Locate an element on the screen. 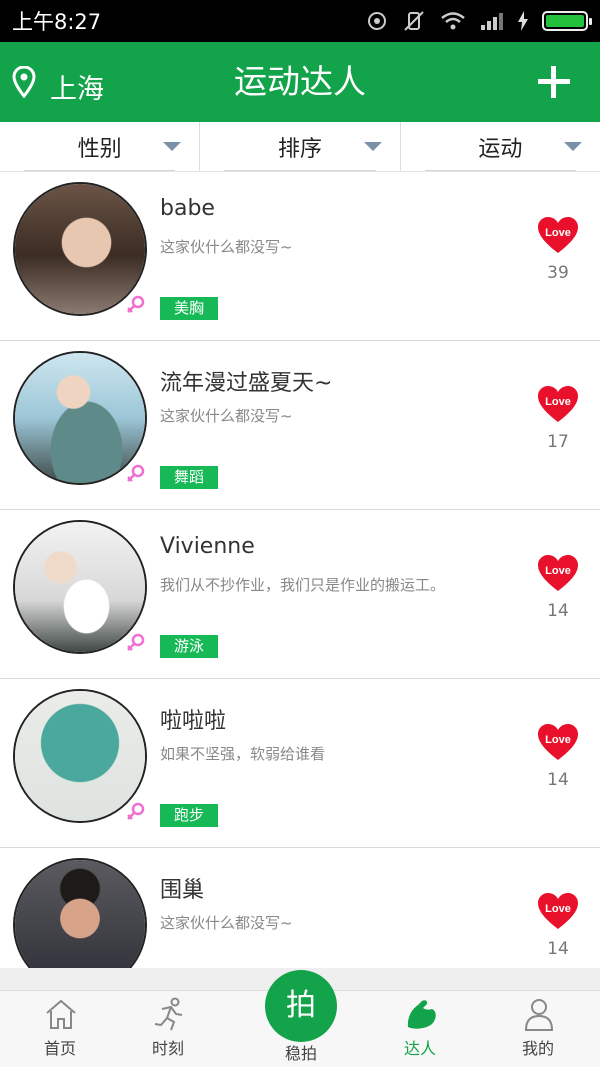  like-count: 39 is located at coordinates (558, 273).